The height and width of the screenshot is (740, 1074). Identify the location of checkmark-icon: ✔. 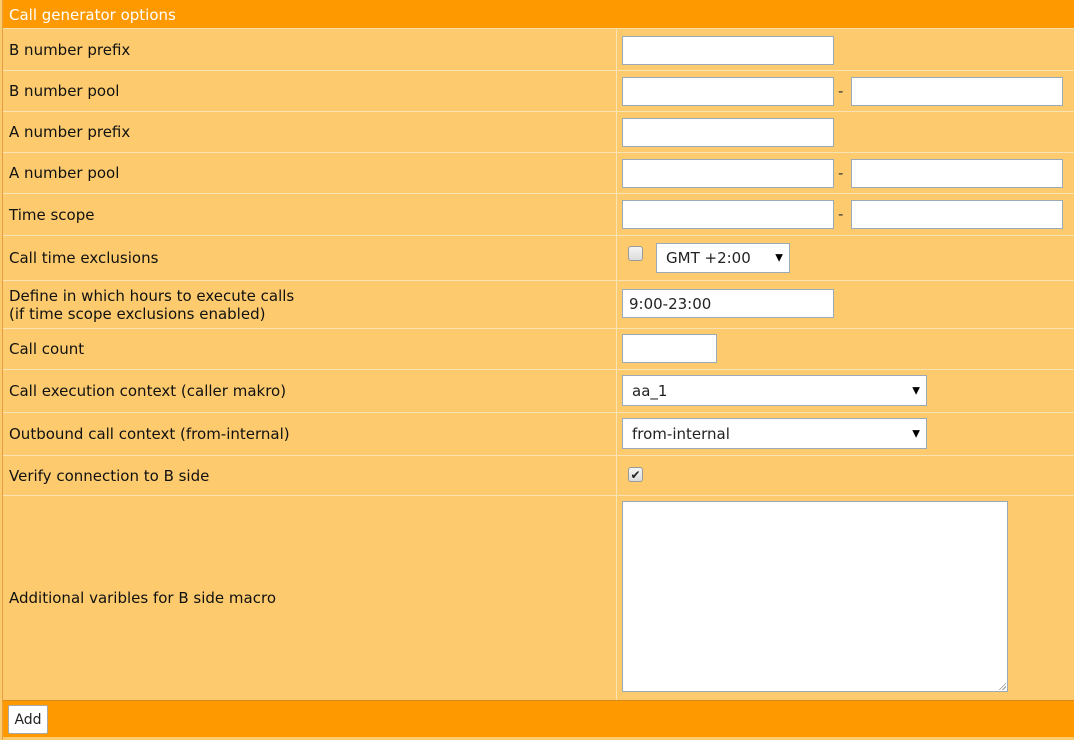
(635, 474).